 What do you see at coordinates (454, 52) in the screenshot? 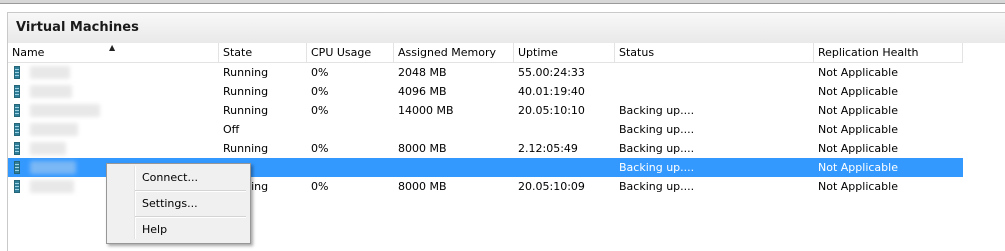
I see `column-header-assigned-memory: Assigned Memory` at bounding box center [454, 52].